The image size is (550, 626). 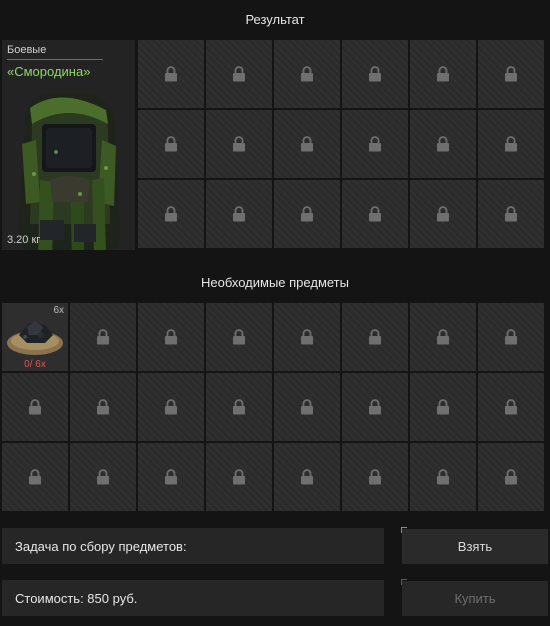 I want to click on required-item-slot: 6x 0/ 6x, so click(x=35, y=337).